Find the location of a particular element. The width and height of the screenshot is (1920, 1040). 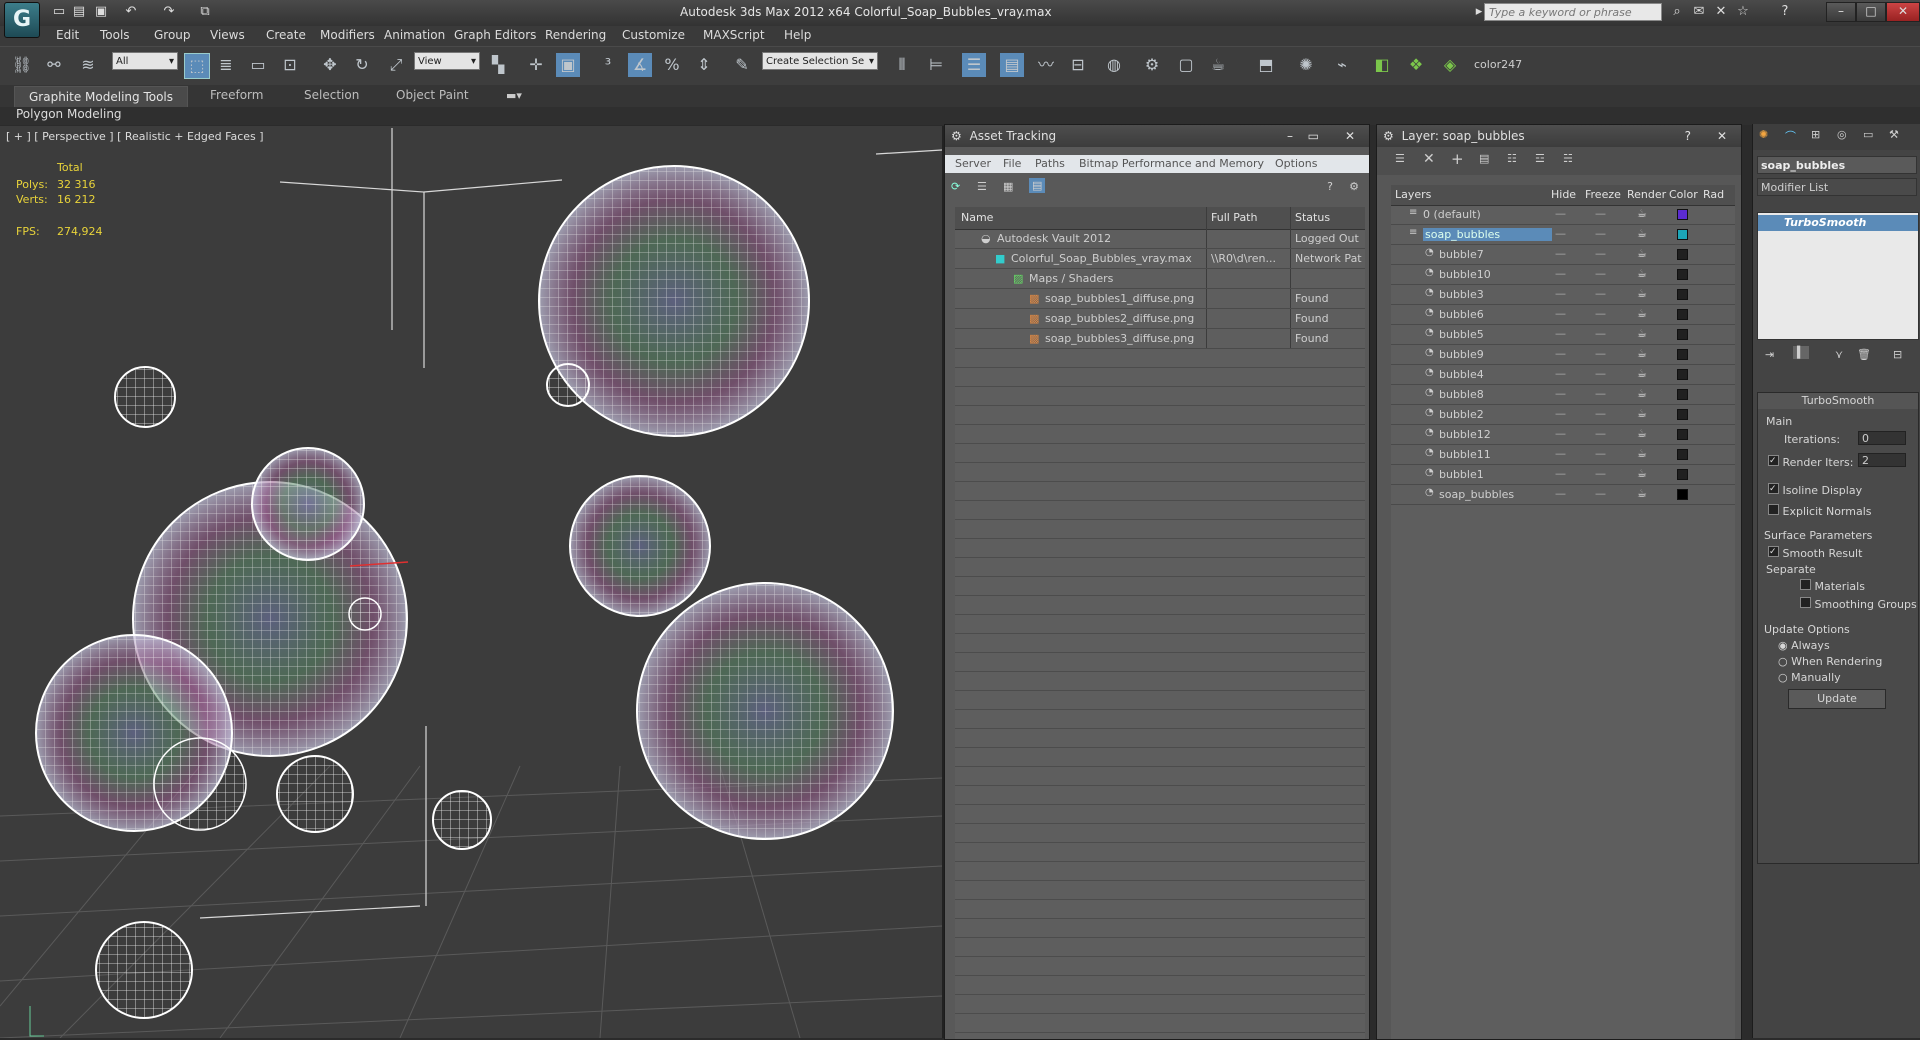

layer-help-button: ? is located at coordinates (1688, 136).